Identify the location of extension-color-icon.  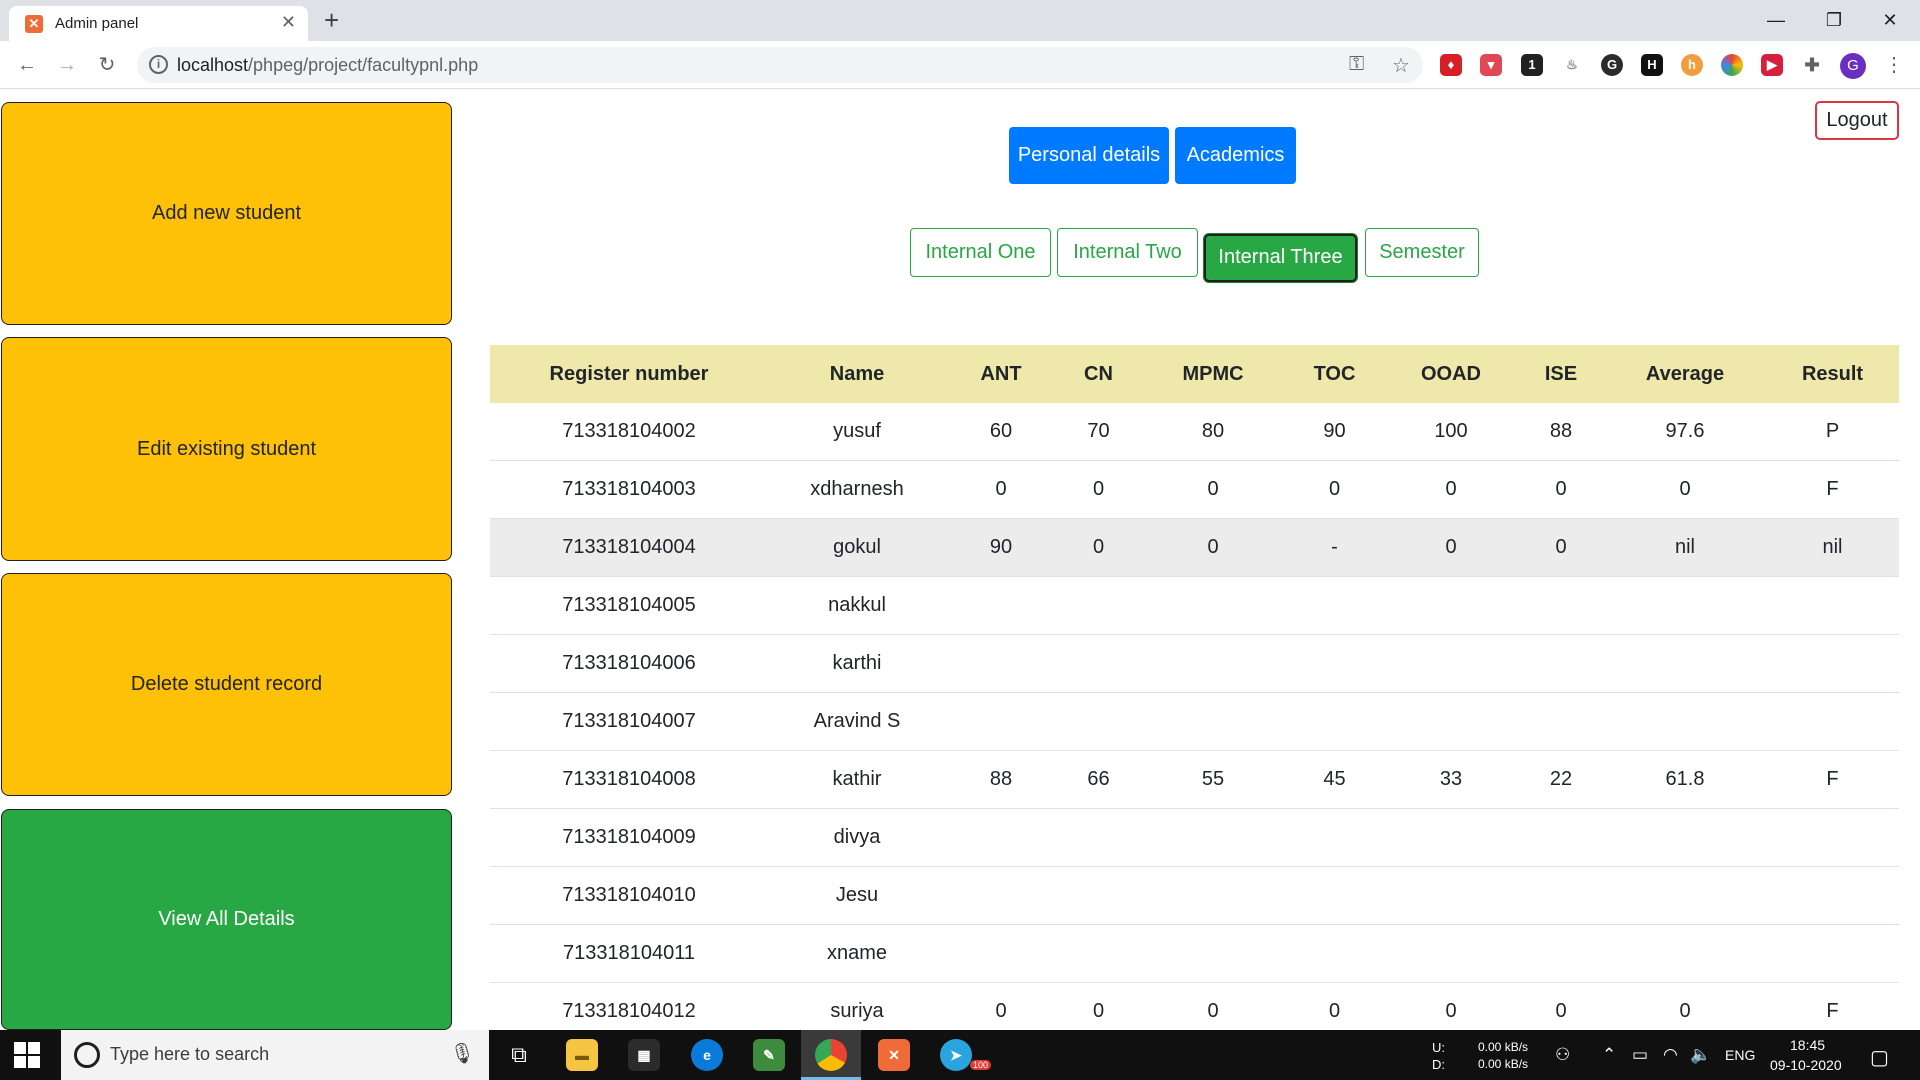
(1732, 65).